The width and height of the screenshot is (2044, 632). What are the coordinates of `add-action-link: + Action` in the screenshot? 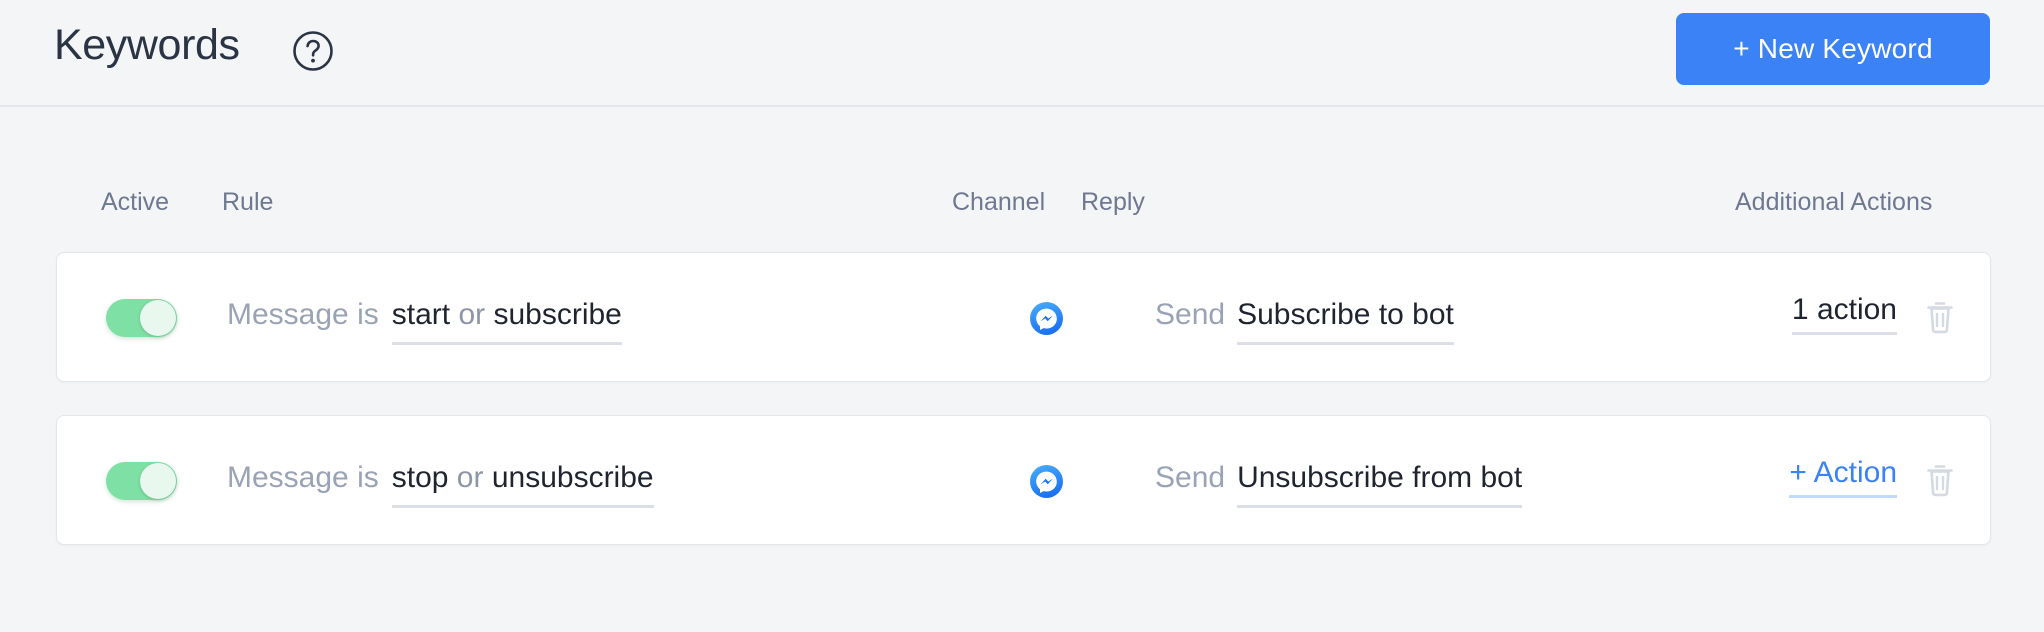 It's located at (1843, 477).